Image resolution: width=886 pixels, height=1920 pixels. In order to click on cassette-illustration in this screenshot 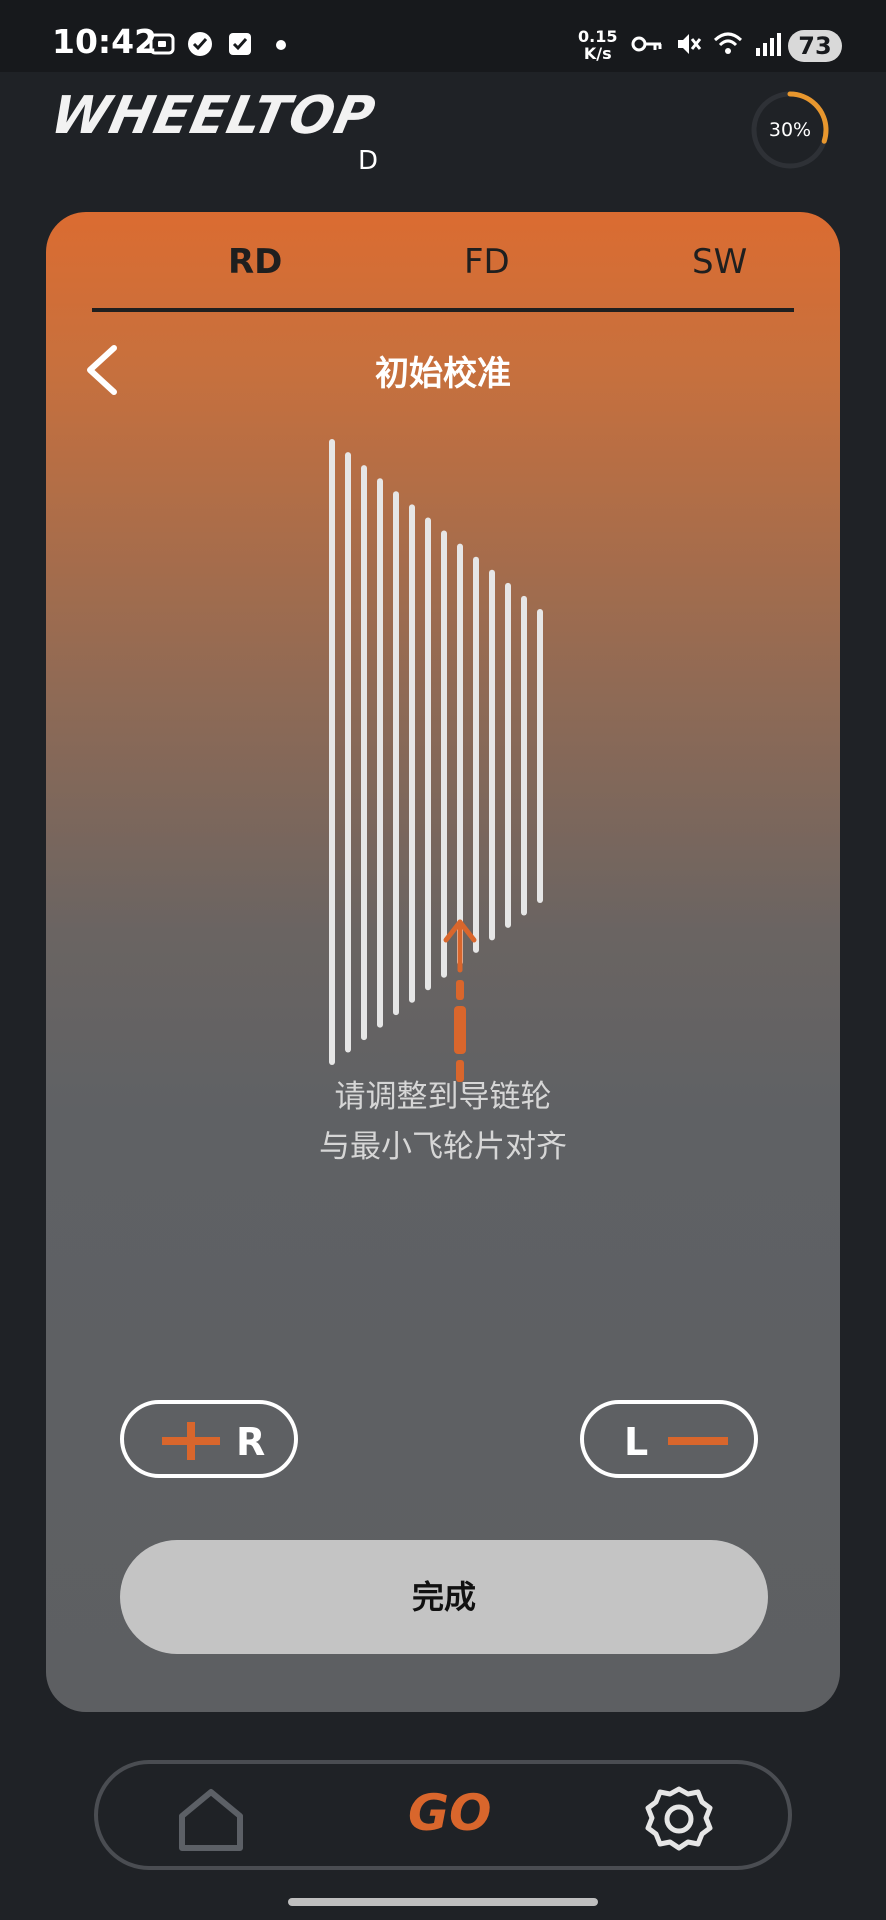, I will do `click(436, 760)`.